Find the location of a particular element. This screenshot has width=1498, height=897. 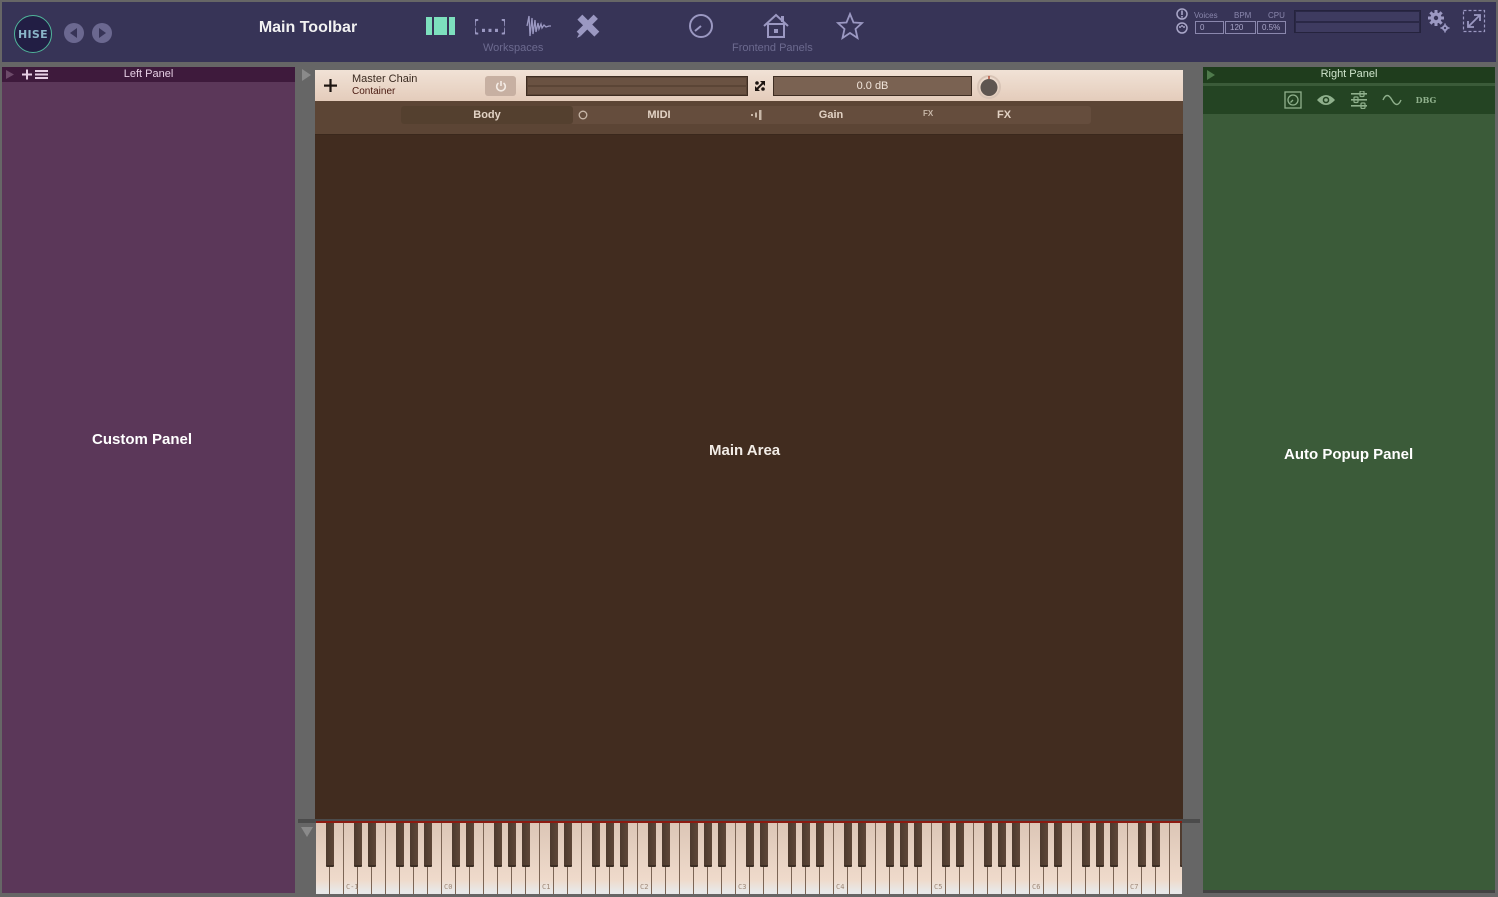

ui-designer-workspace-button is located at coordinates (588, 26).